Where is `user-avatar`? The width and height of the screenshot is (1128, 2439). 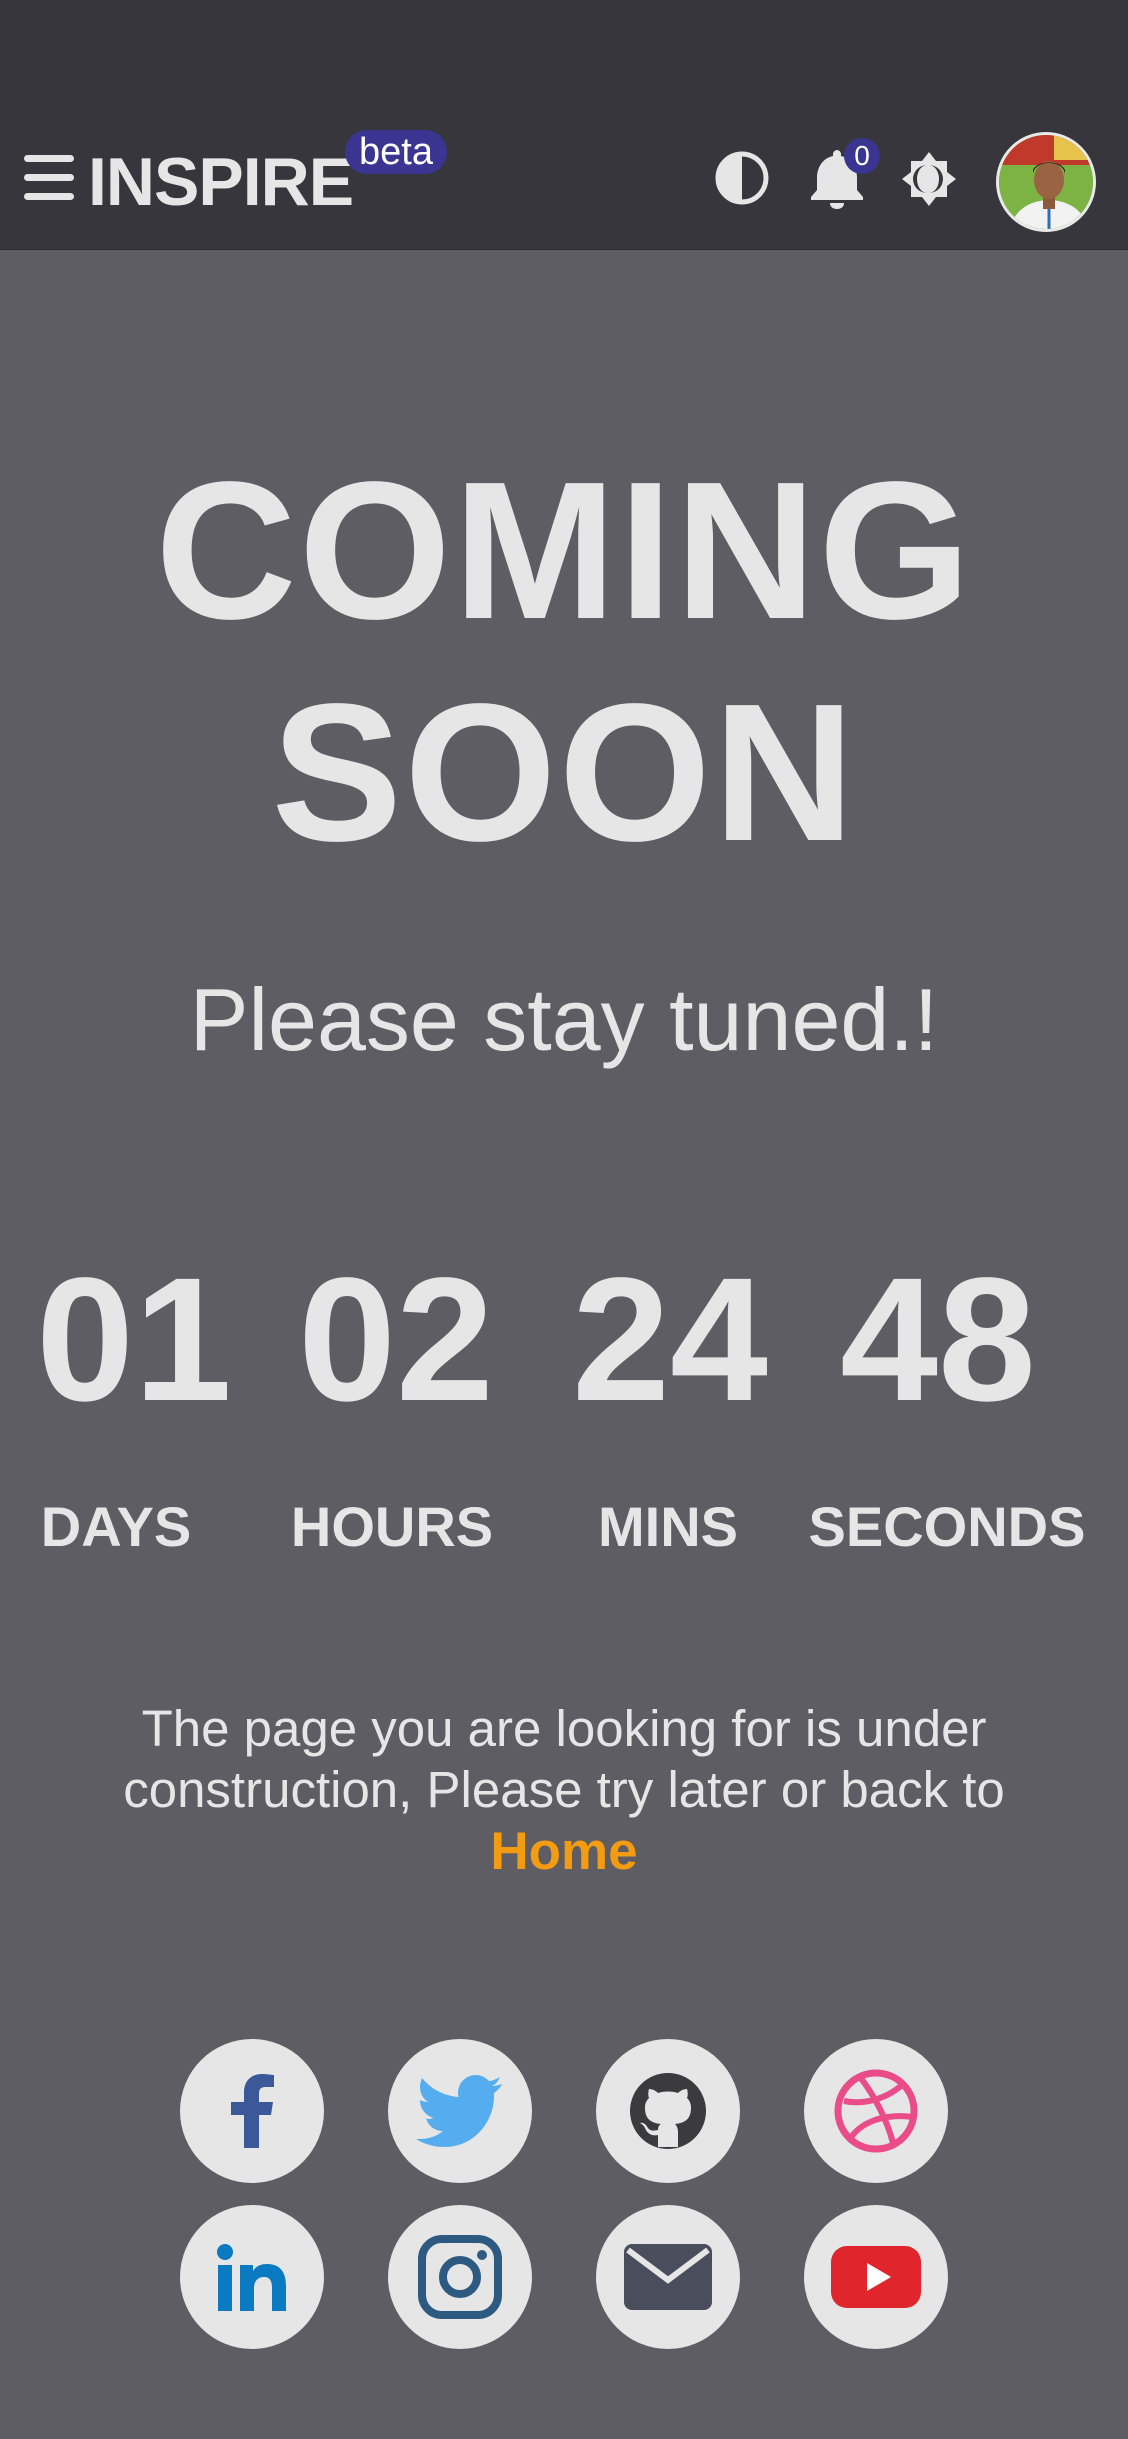
user-avatar is located at coordinates (1046, 182).